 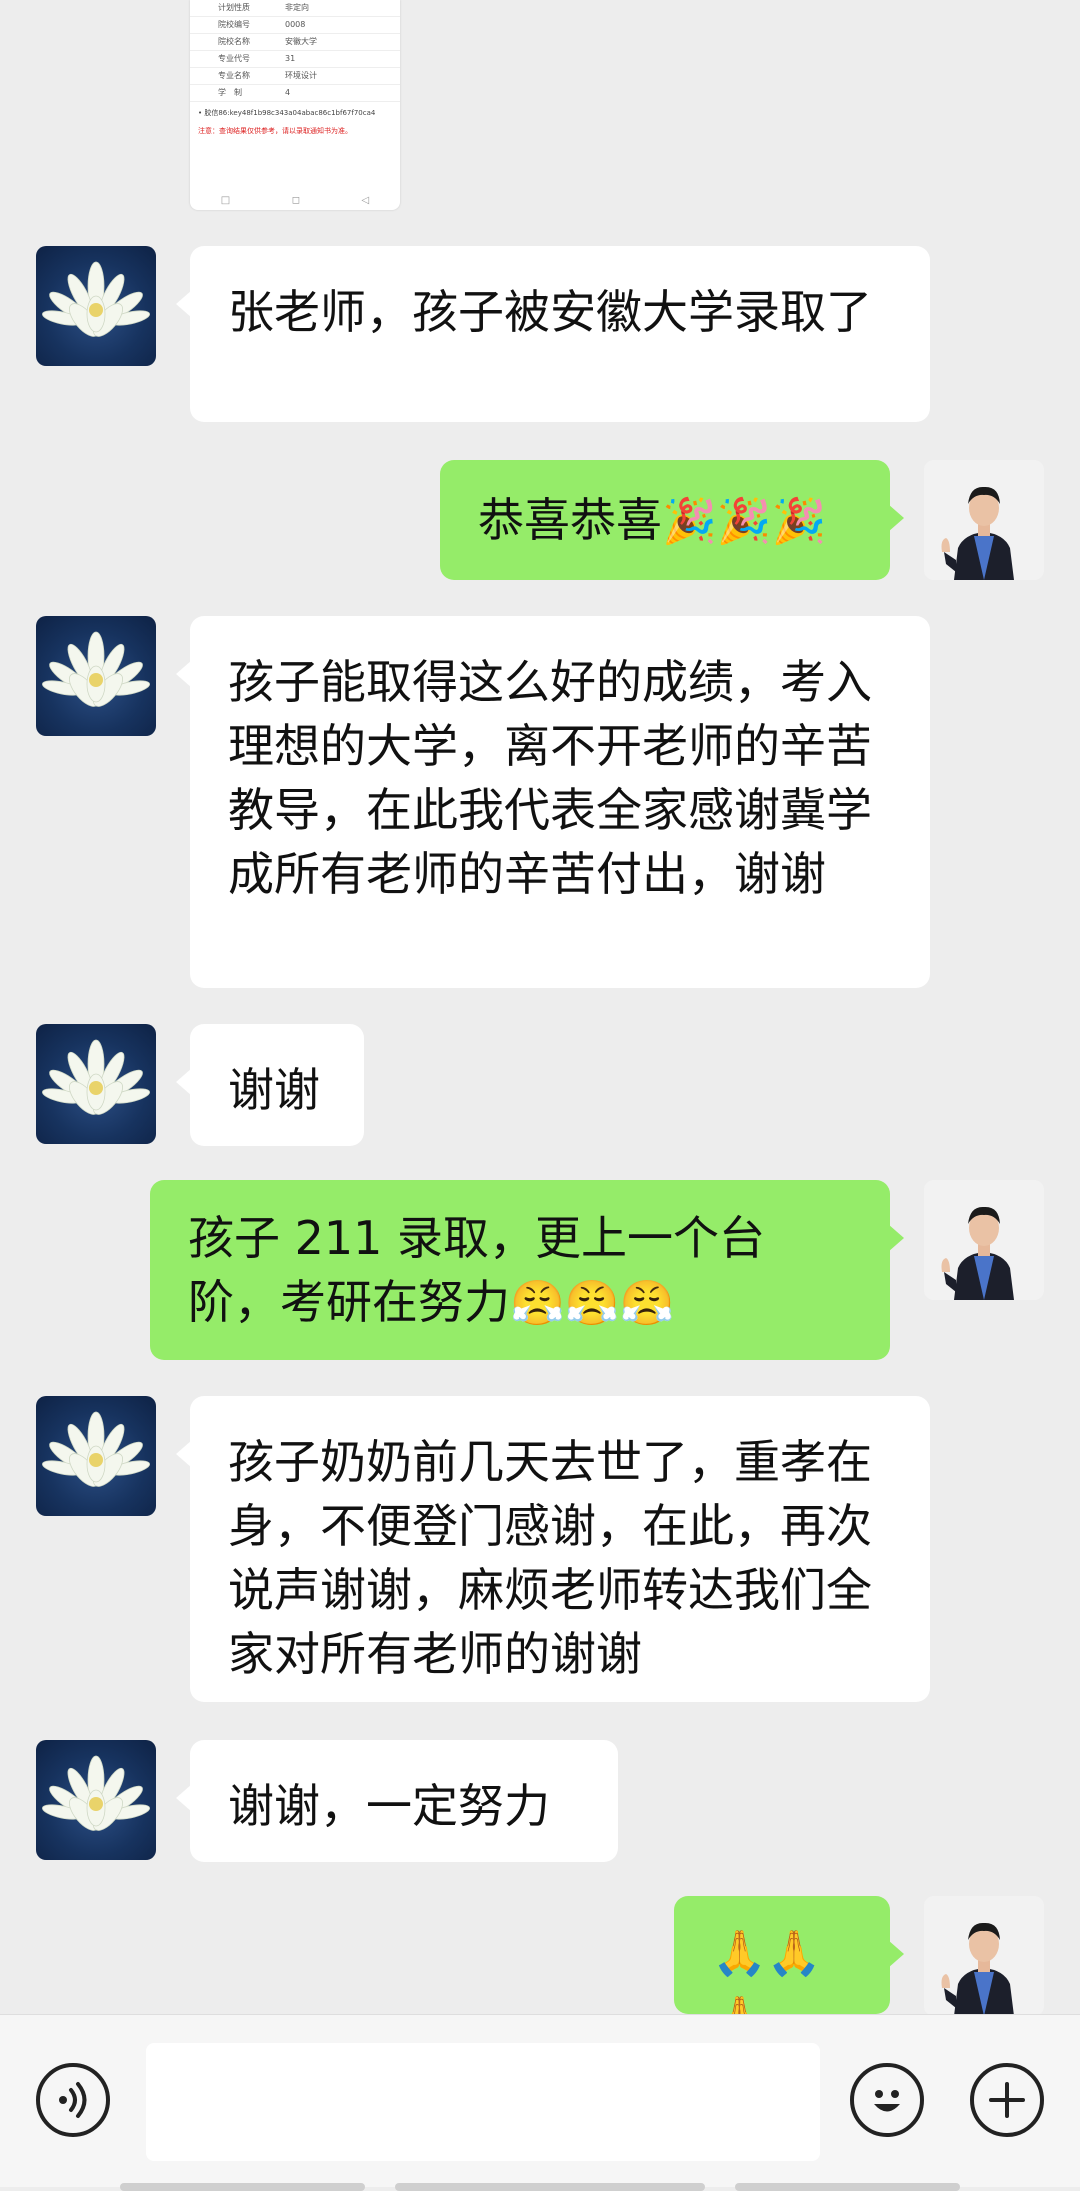 What do you see at coordinates (483, 2102) in the screenshot?
I see `message-input` at bounding box center [483, 2102].